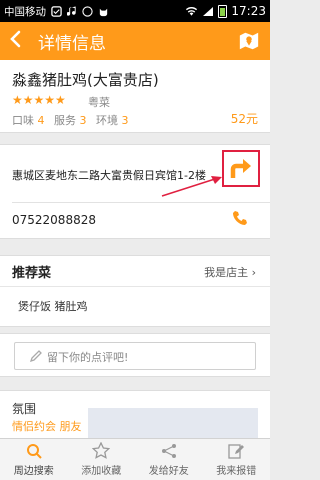 This screenshot has height=480, width=320. Describe the element at coordinates (53, 306) in the screenshot. I see `recommend-dishes: 煲仔饭 猪肚鸡` at that location.